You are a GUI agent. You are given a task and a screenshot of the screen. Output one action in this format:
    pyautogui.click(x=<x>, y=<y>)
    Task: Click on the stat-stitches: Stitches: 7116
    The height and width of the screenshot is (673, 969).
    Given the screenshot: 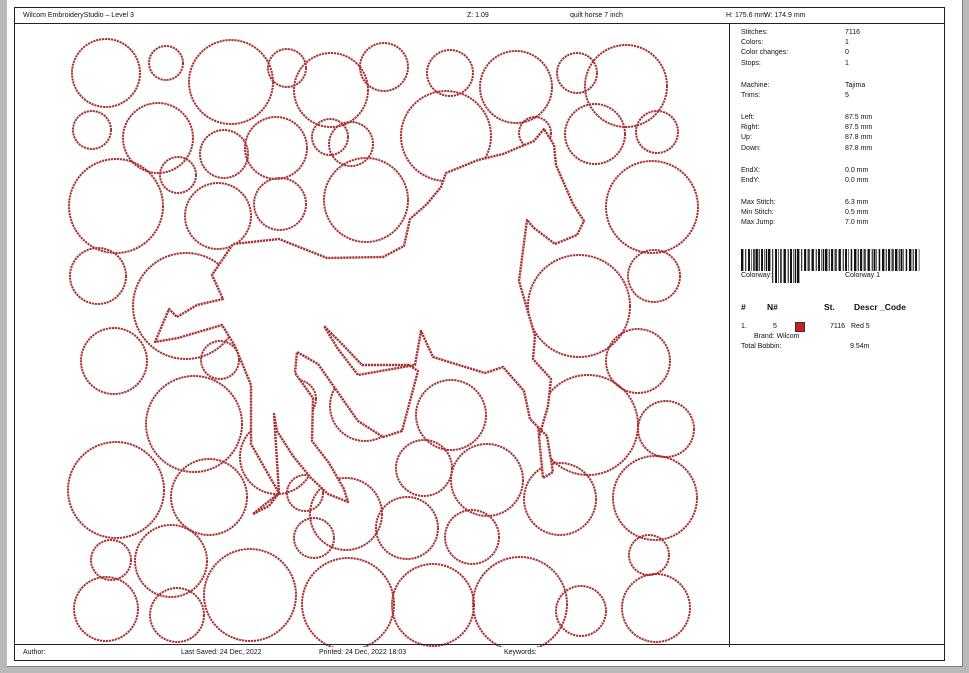 What is the action you would take?
    pyautogui.click(x=801, y=32)
    